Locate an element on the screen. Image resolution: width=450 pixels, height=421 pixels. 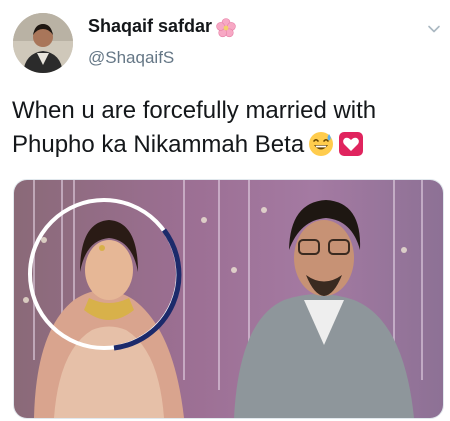
chevron-down-icon is located at coordinates (434, 29).